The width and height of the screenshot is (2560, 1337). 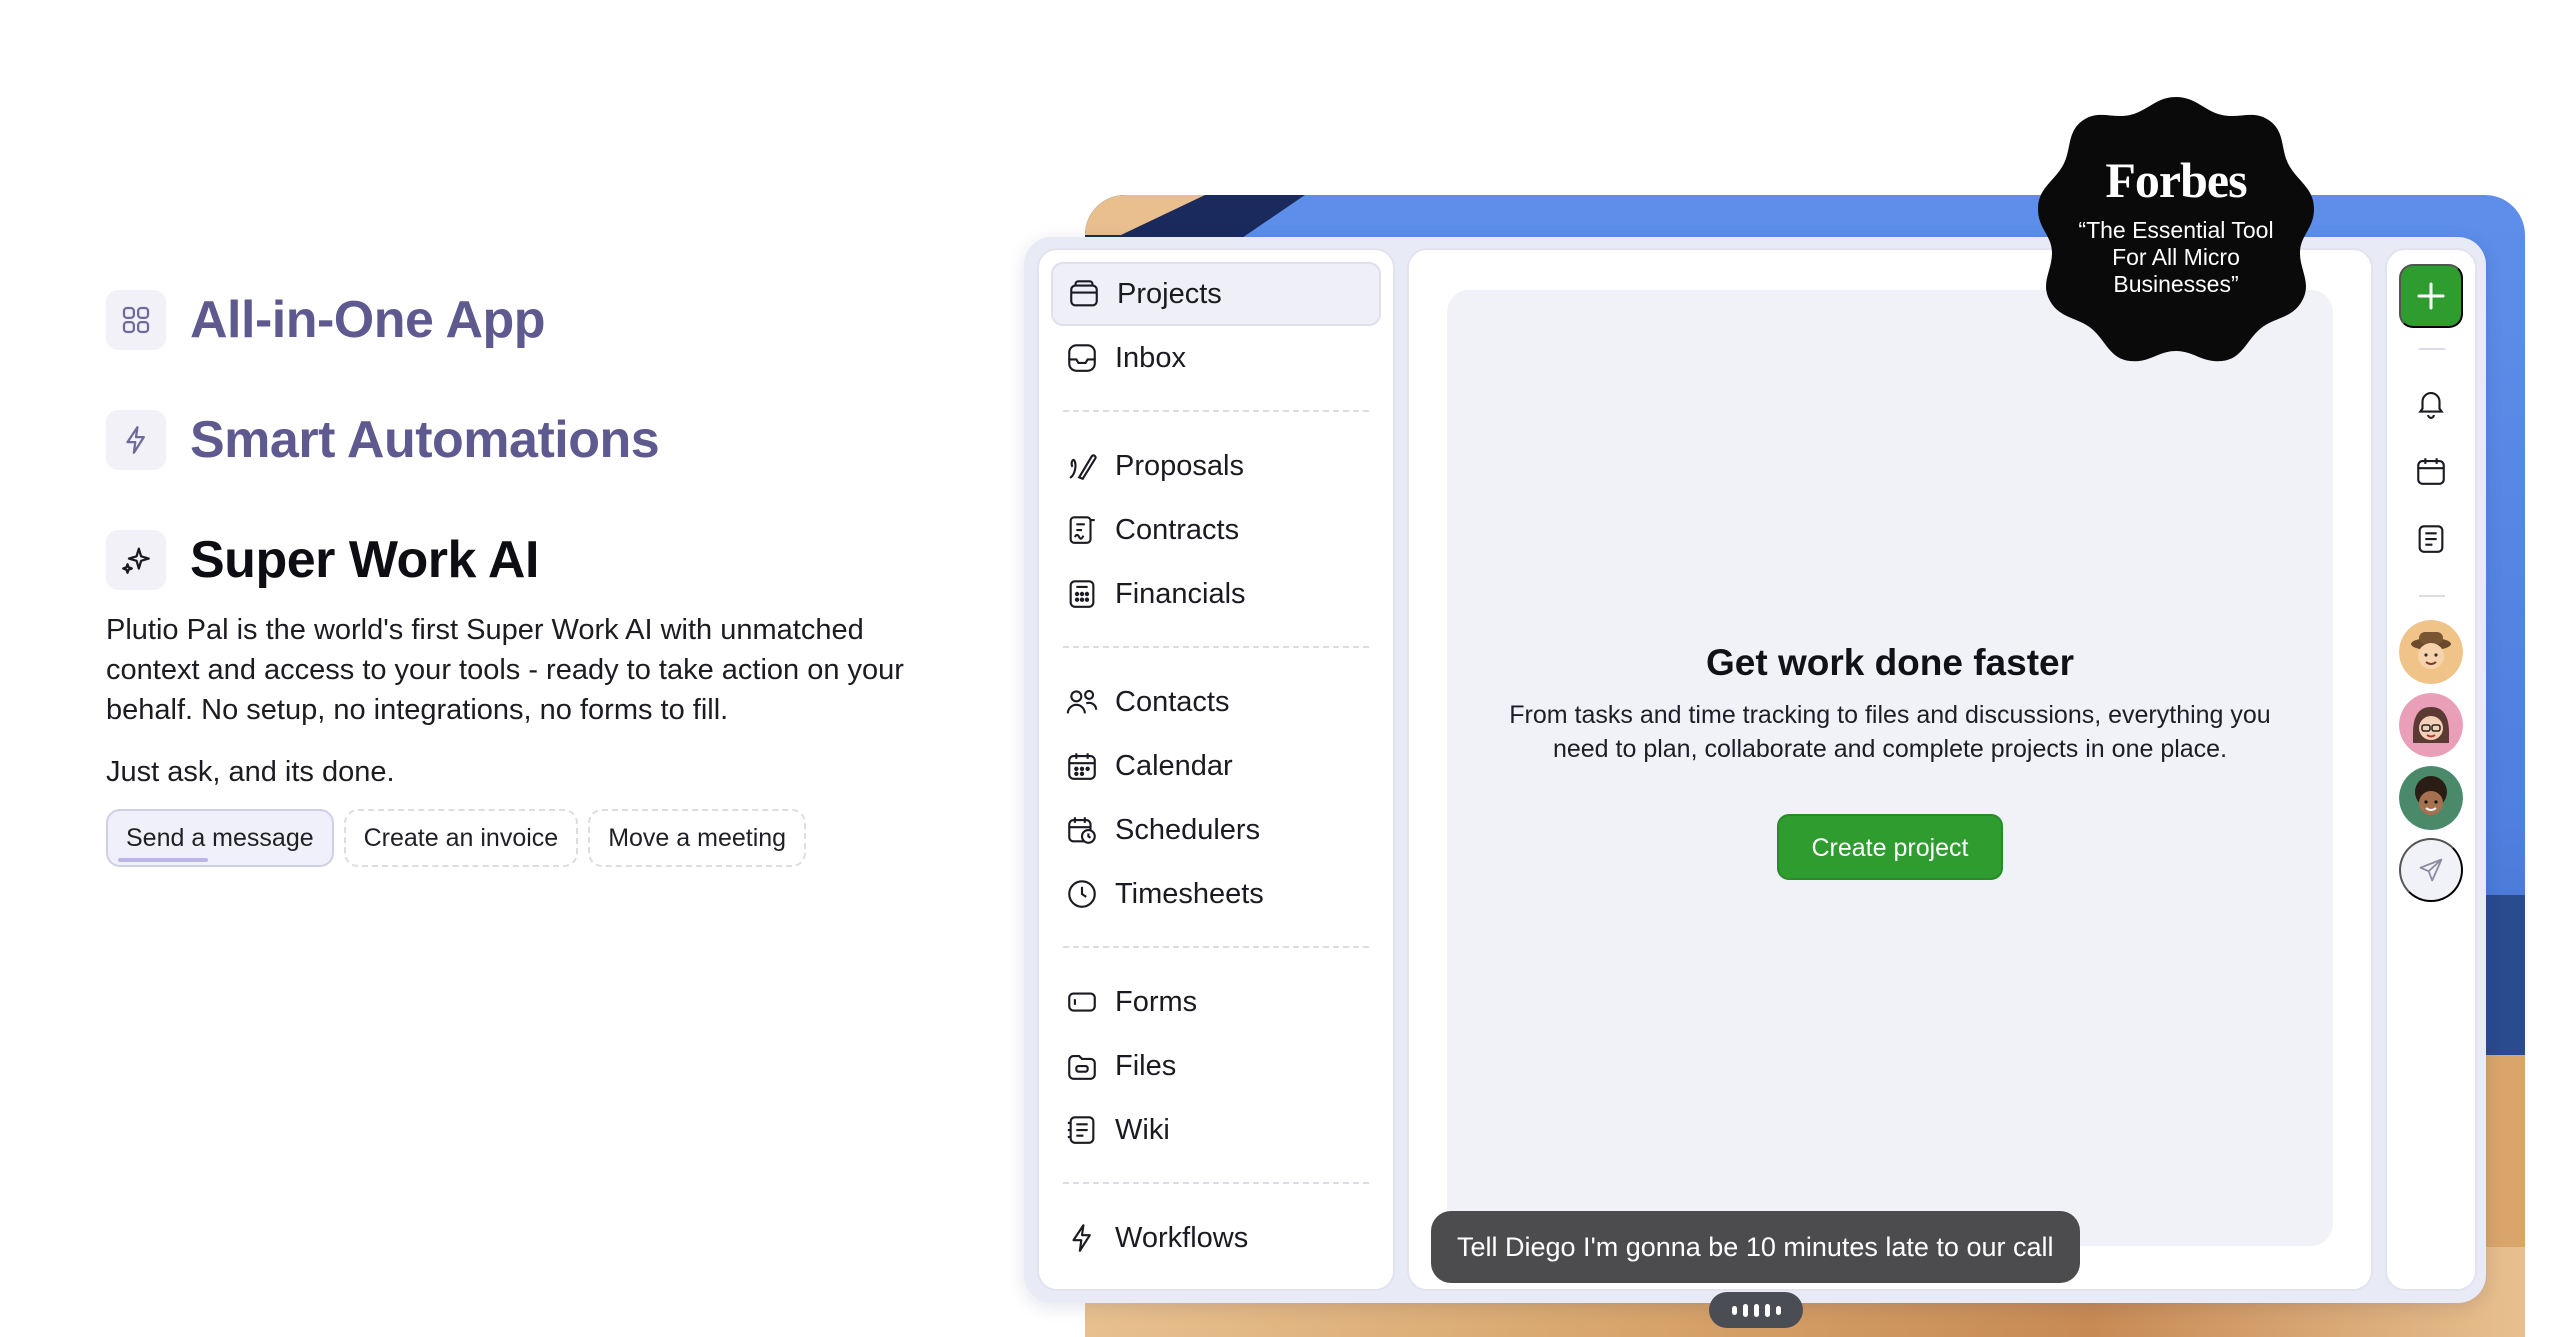 I want to click on sidebar-item-label: Financials, so click(x=1180, y=593).